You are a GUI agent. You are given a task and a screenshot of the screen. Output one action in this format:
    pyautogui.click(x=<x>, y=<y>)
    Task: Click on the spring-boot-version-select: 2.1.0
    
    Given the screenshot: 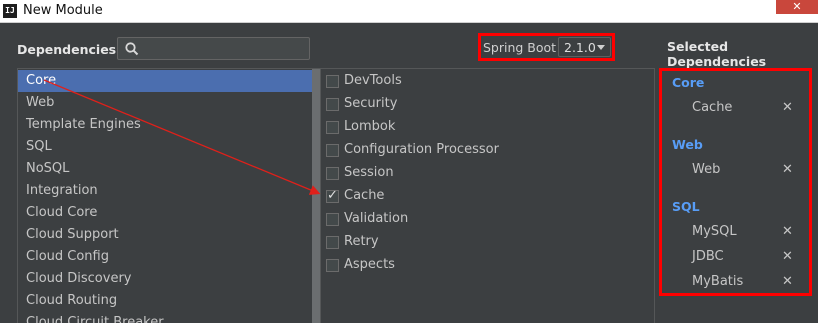 What is the action you would take?
    pyautogui.click(x=584, y=47)
    